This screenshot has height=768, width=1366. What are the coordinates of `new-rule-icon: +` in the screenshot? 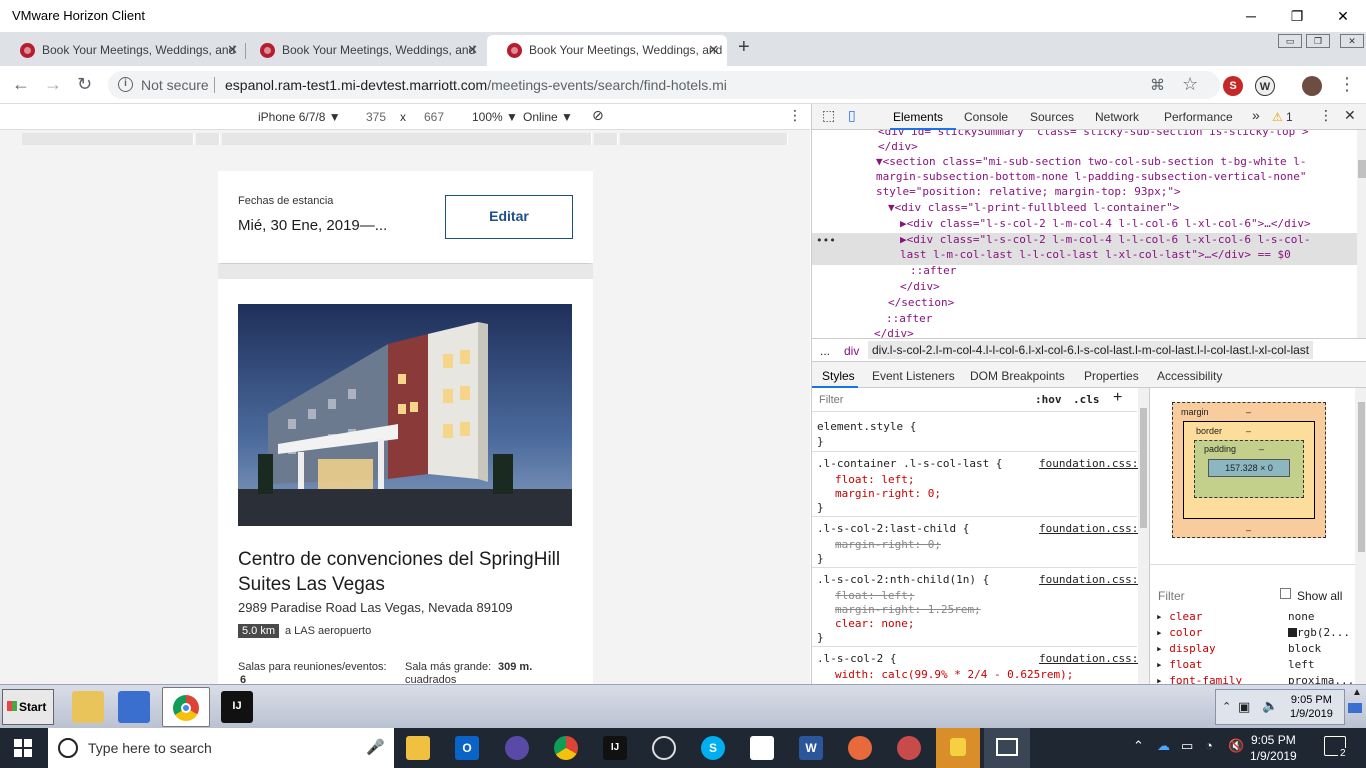 It's located at (1117, 398).